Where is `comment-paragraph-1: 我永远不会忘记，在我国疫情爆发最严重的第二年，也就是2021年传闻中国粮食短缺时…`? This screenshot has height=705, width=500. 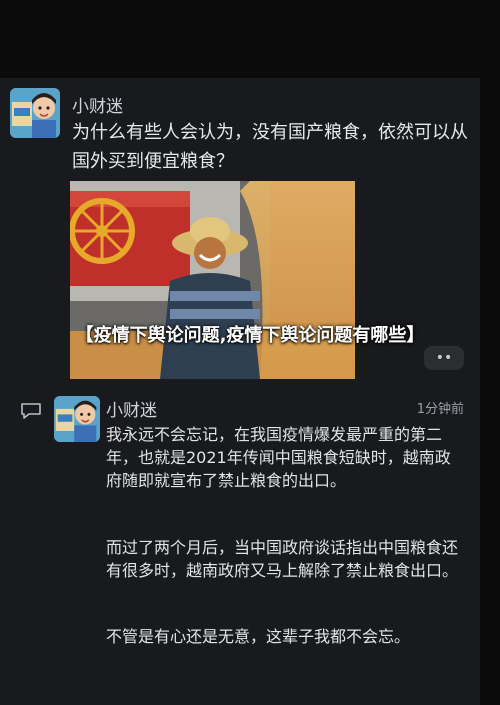 comment-paragraph-1: 我永远不会忘记，在我国疫情爆发最严重的第二年，也就是2021年传闻中国粮食短缺时… is located at coordinates (278, 457).